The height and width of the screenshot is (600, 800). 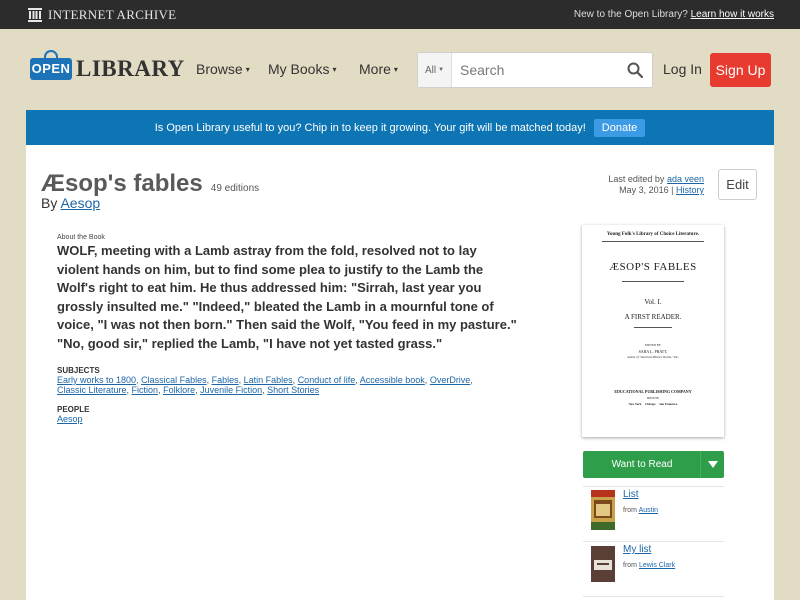 I want to click on search-bar: All ▼, so click(x=535, y=70).